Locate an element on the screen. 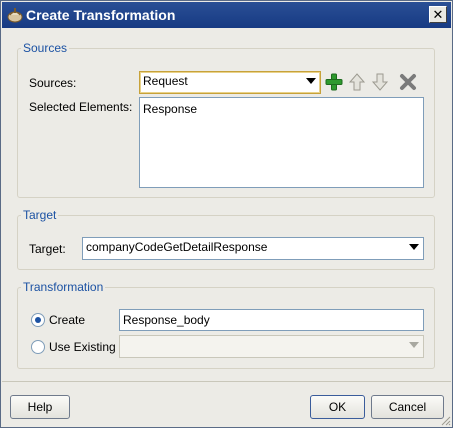 This screenshot has height=428, width=453. sources-dropdown: Request is located at coordinates (230, 82).